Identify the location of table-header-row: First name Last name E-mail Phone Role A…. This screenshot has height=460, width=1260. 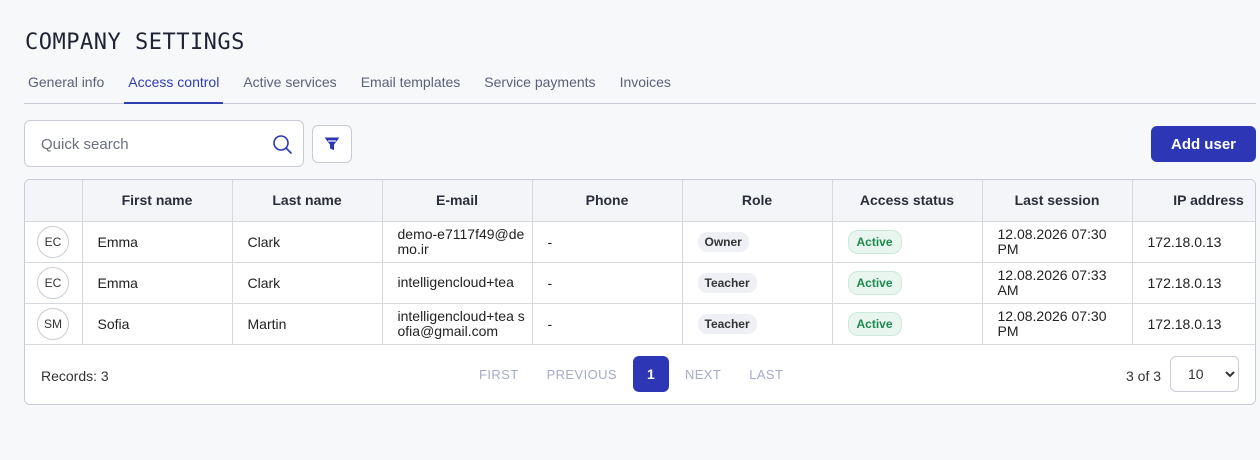
(640, 201).